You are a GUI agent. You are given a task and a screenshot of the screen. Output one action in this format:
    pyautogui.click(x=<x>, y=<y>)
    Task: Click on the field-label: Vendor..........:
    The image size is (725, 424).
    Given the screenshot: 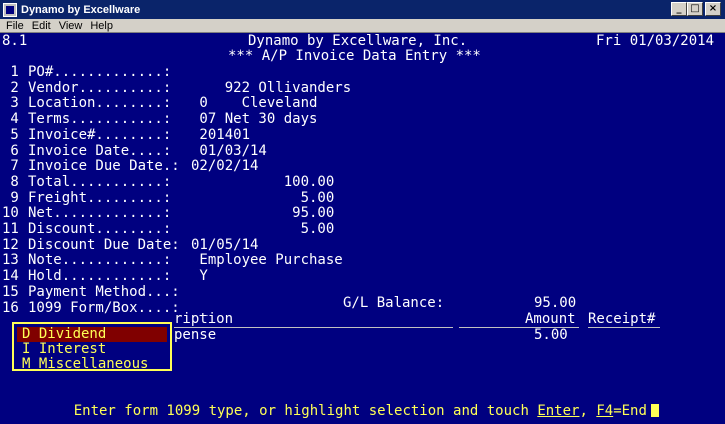 What is the action you would take?
    pyautogui.click(x=100, y=87)
    